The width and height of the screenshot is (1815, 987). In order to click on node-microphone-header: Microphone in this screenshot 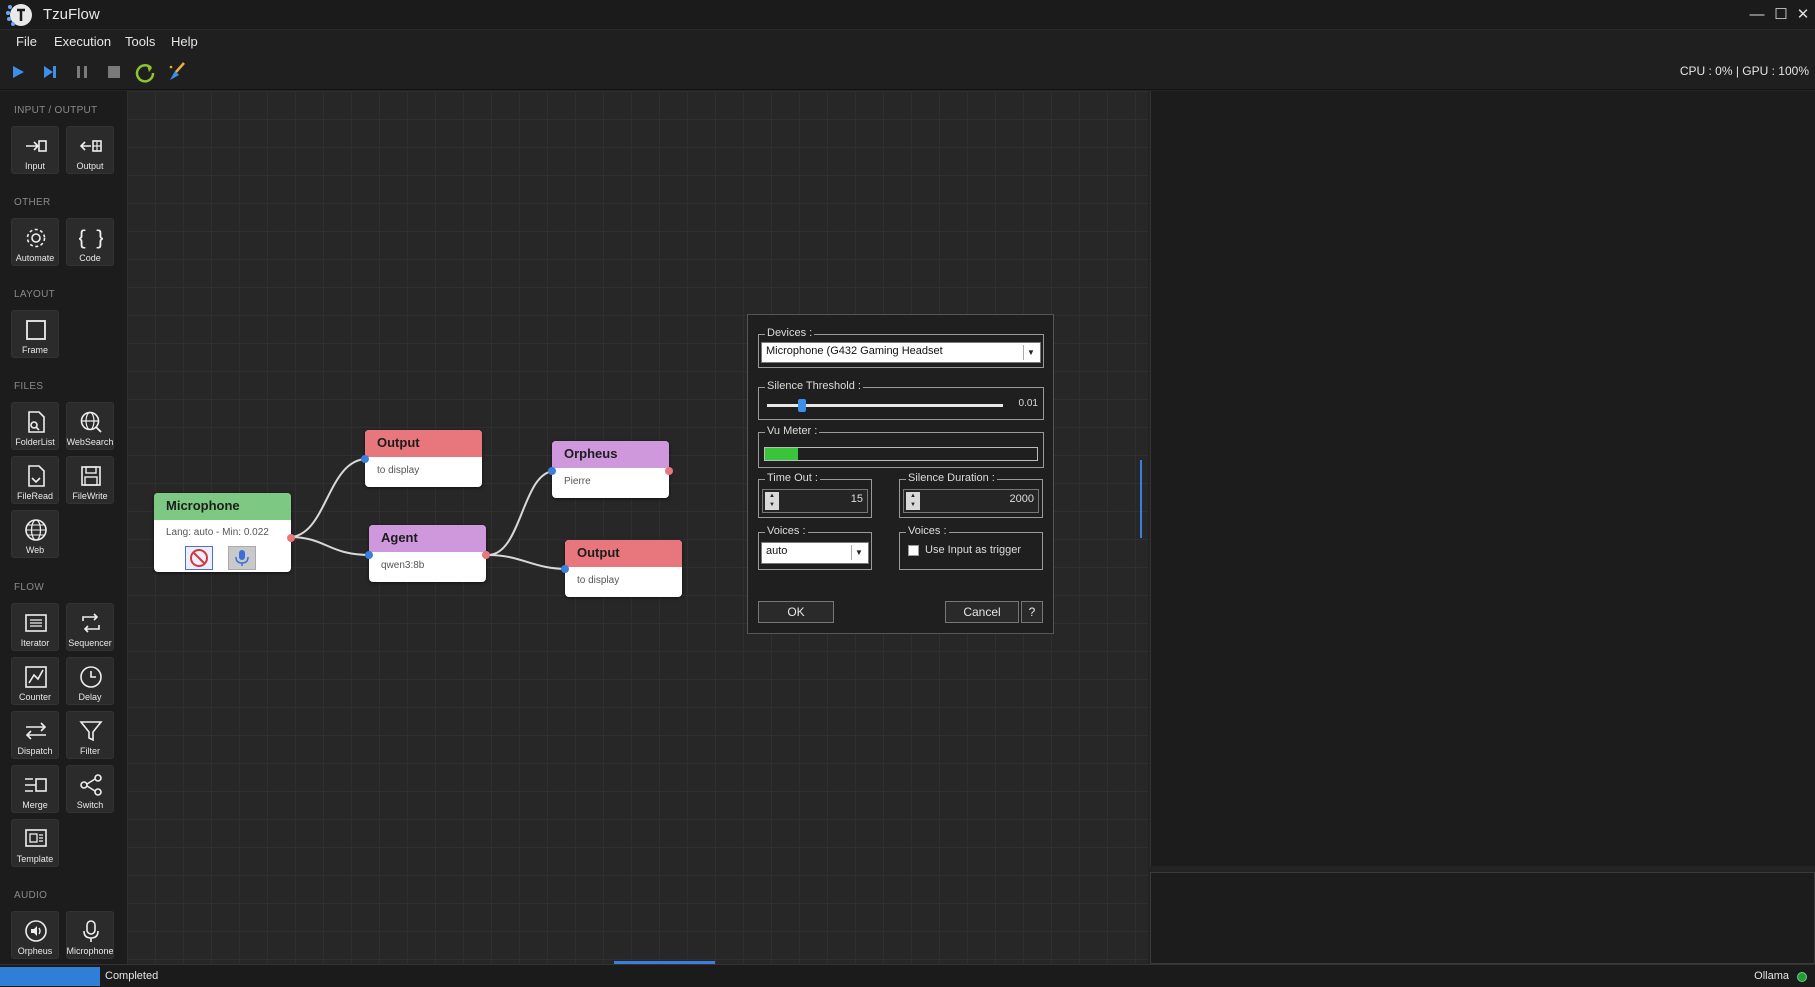, I will do `click(222, 506)`.